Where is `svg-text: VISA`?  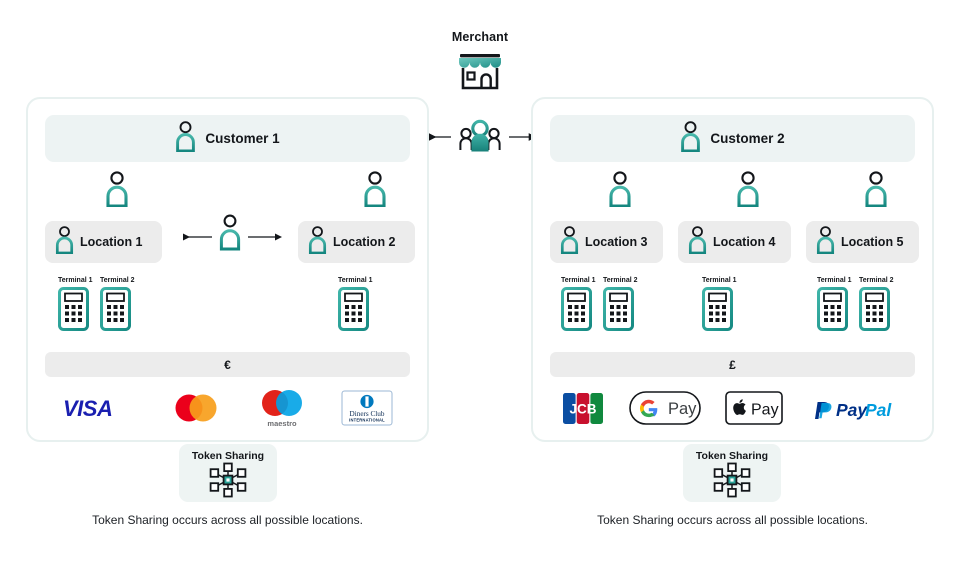
svg-text: VISA is located at coordinates (87, 408).